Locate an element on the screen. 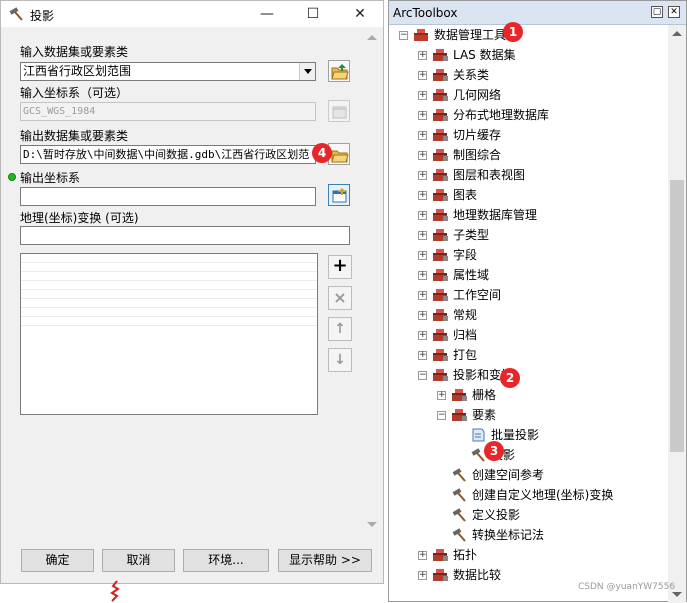  tree-node-toolset: + 打包 is located at coordinates (528, 355).